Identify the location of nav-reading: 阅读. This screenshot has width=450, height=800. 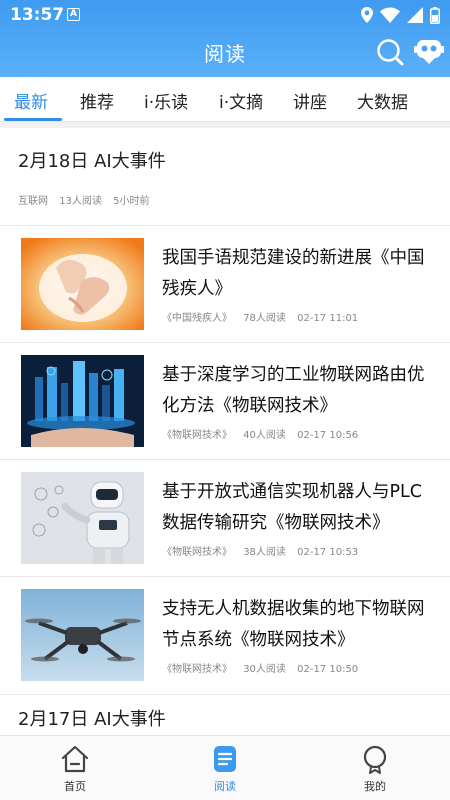
(225, 769).